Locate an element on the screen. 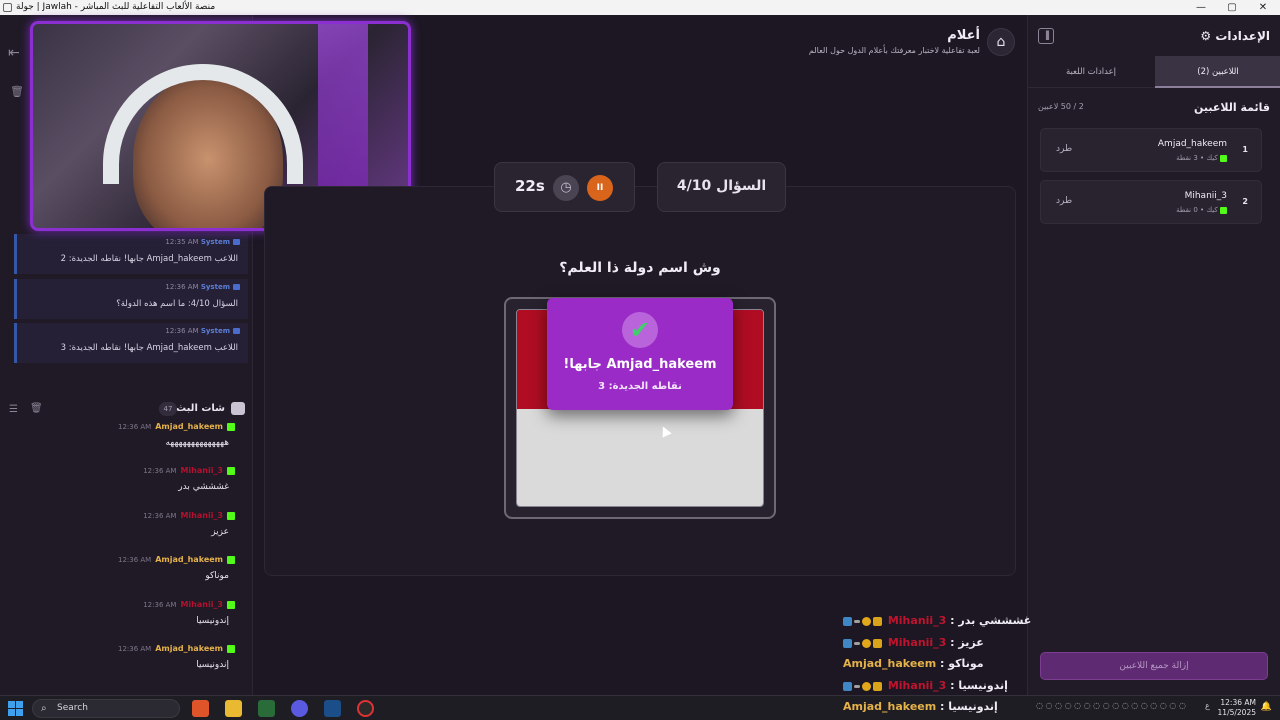 Image resolution: width=1280 pixels, height=720 pixels. terminal-icon is located at coordinates (266, 708).